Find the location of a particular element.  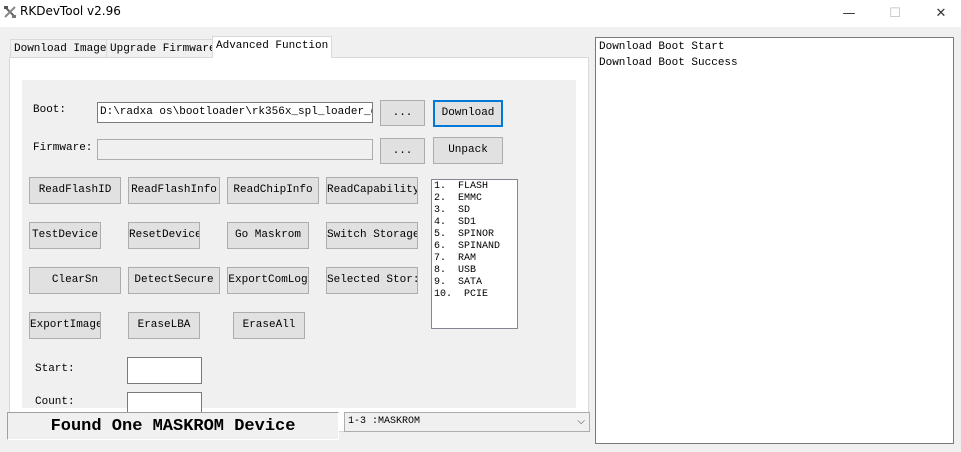

firmware-label: Firmware: is located at coordinates (63, 148).